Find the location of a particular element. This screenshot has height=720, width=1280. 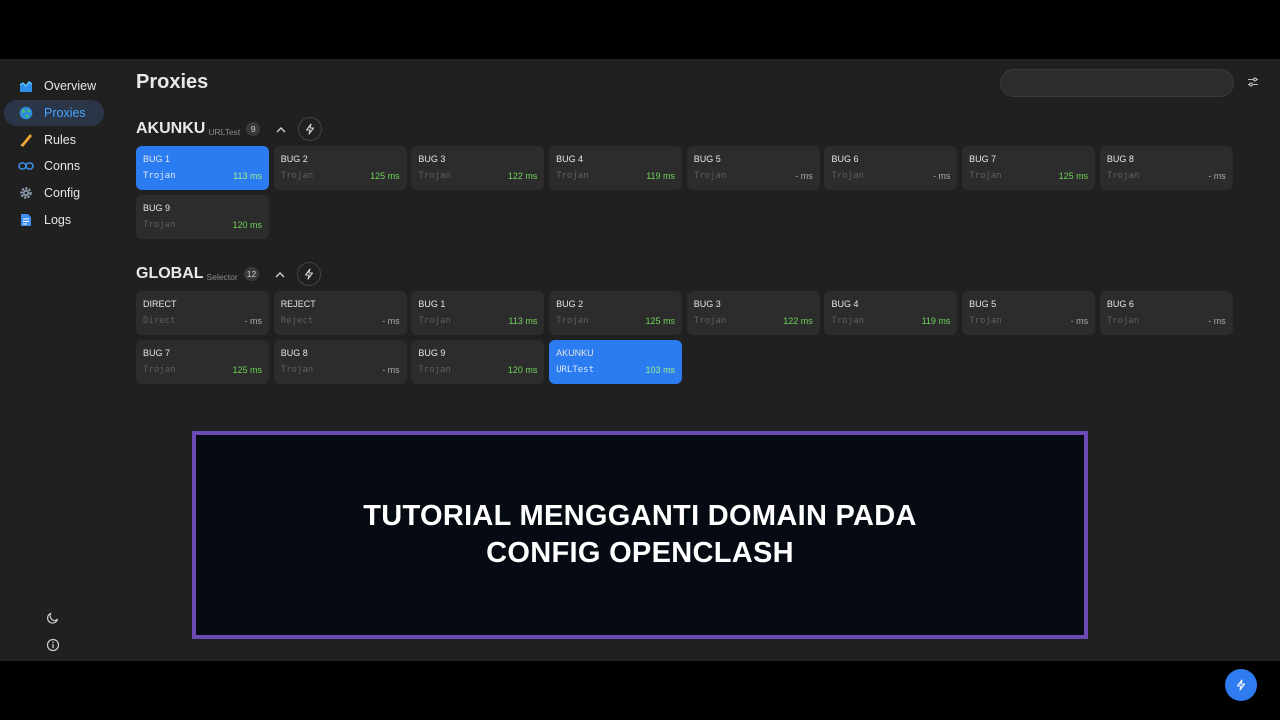

sidebar-item-conns: Conns is located at coordinates (54, 166).